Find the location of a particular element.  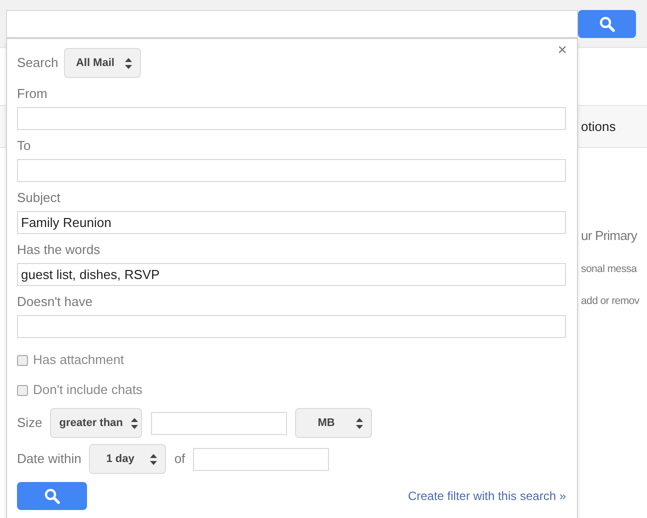

field-label: Date within is located at coordinates (49, 459).